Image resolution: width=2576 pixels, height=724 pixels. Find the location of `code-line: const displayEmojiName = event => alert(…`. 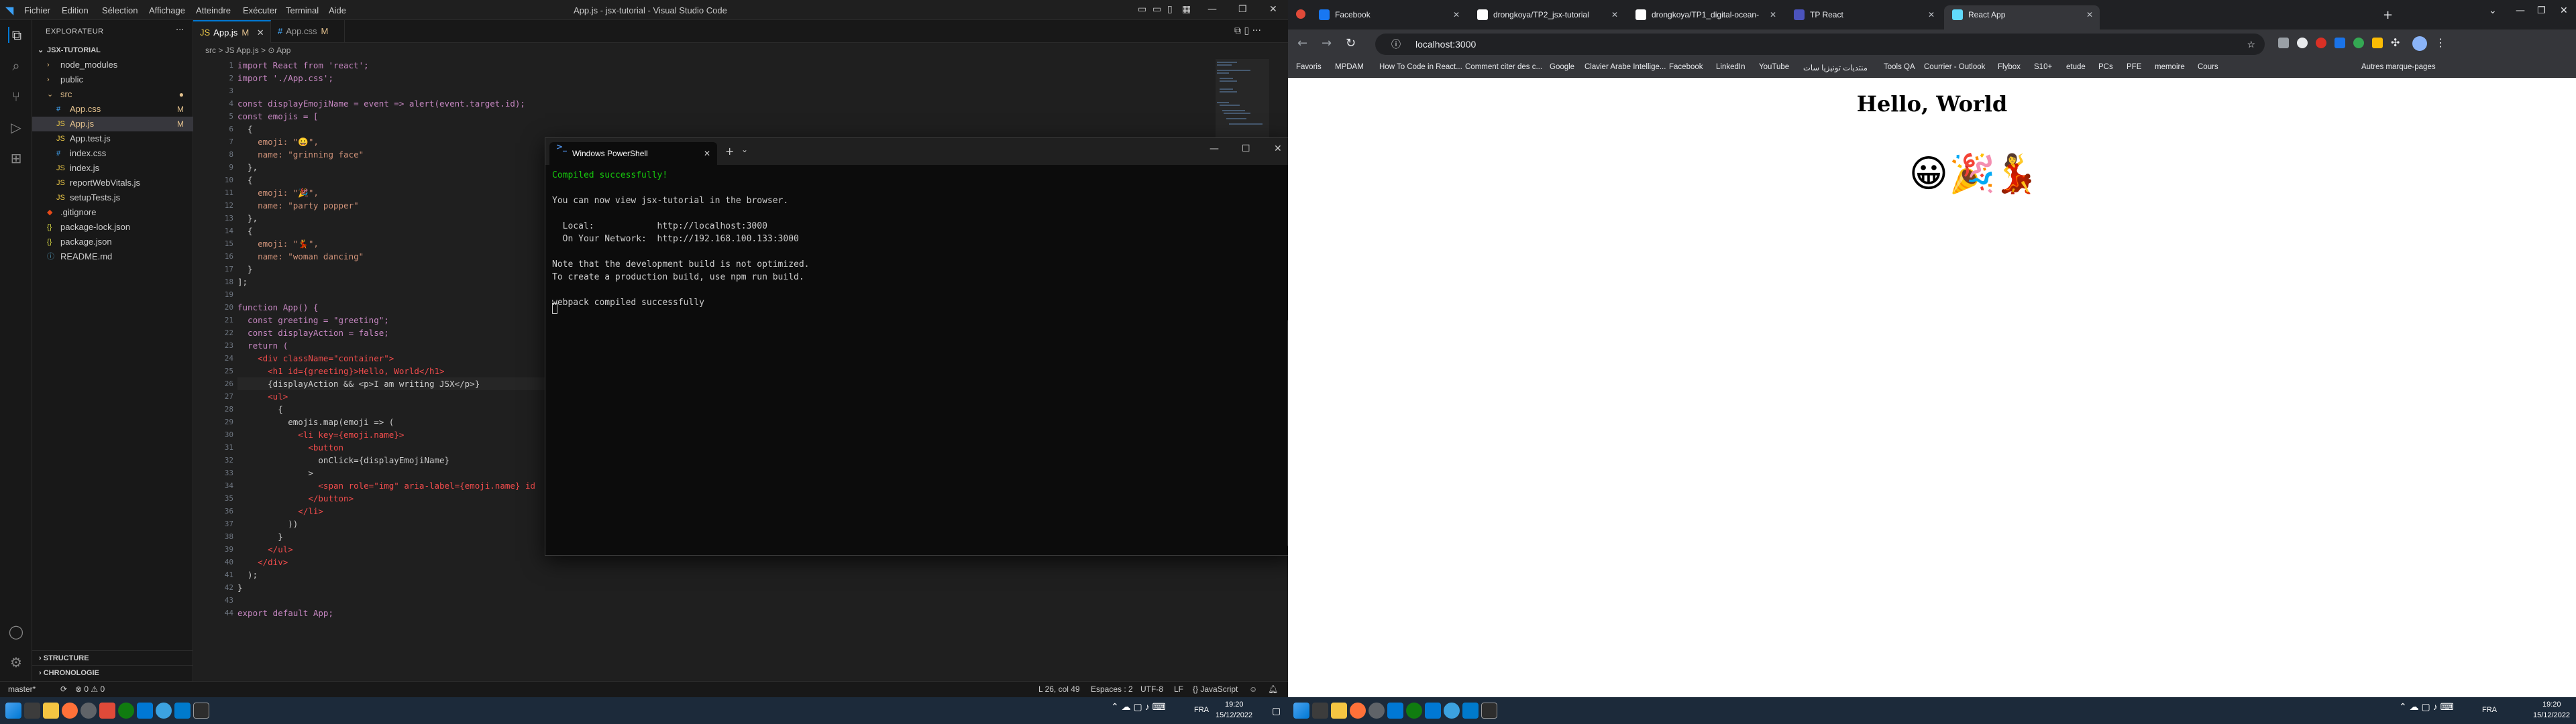

code-line: const displayEmojiName = event => alert(… is located at coordinates (381, 103).